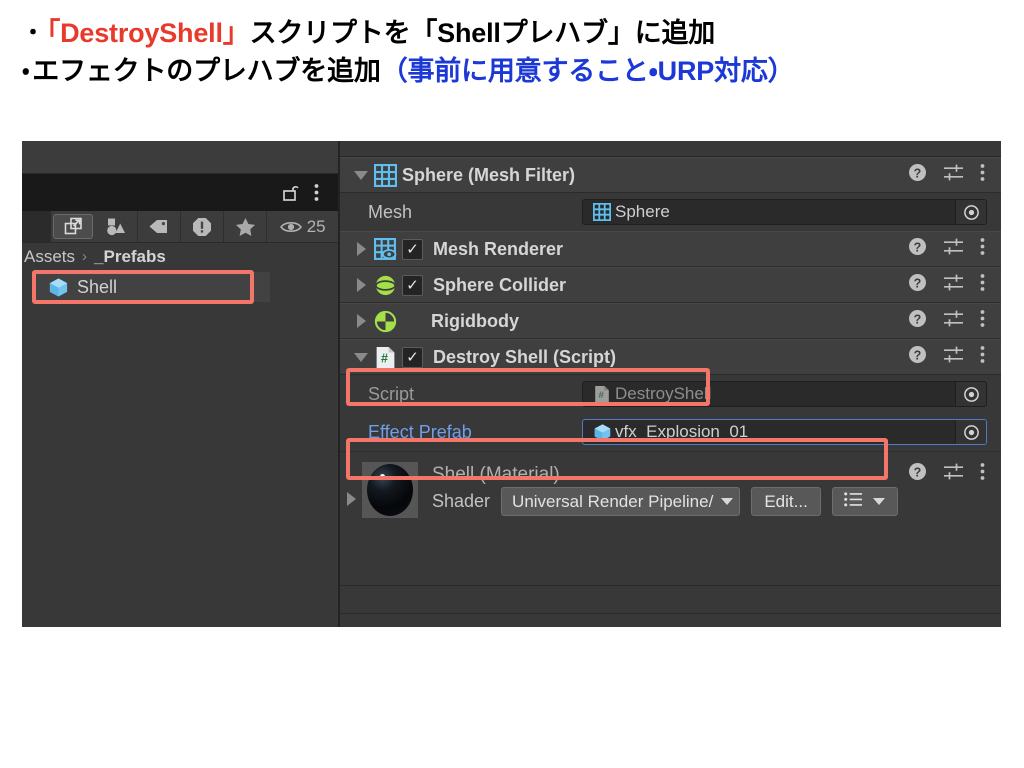 The height and width of the screenshot is (768, 1024). I want to click on header-line2-main: エフェクトのプレハブを追加, so click(206, 71).